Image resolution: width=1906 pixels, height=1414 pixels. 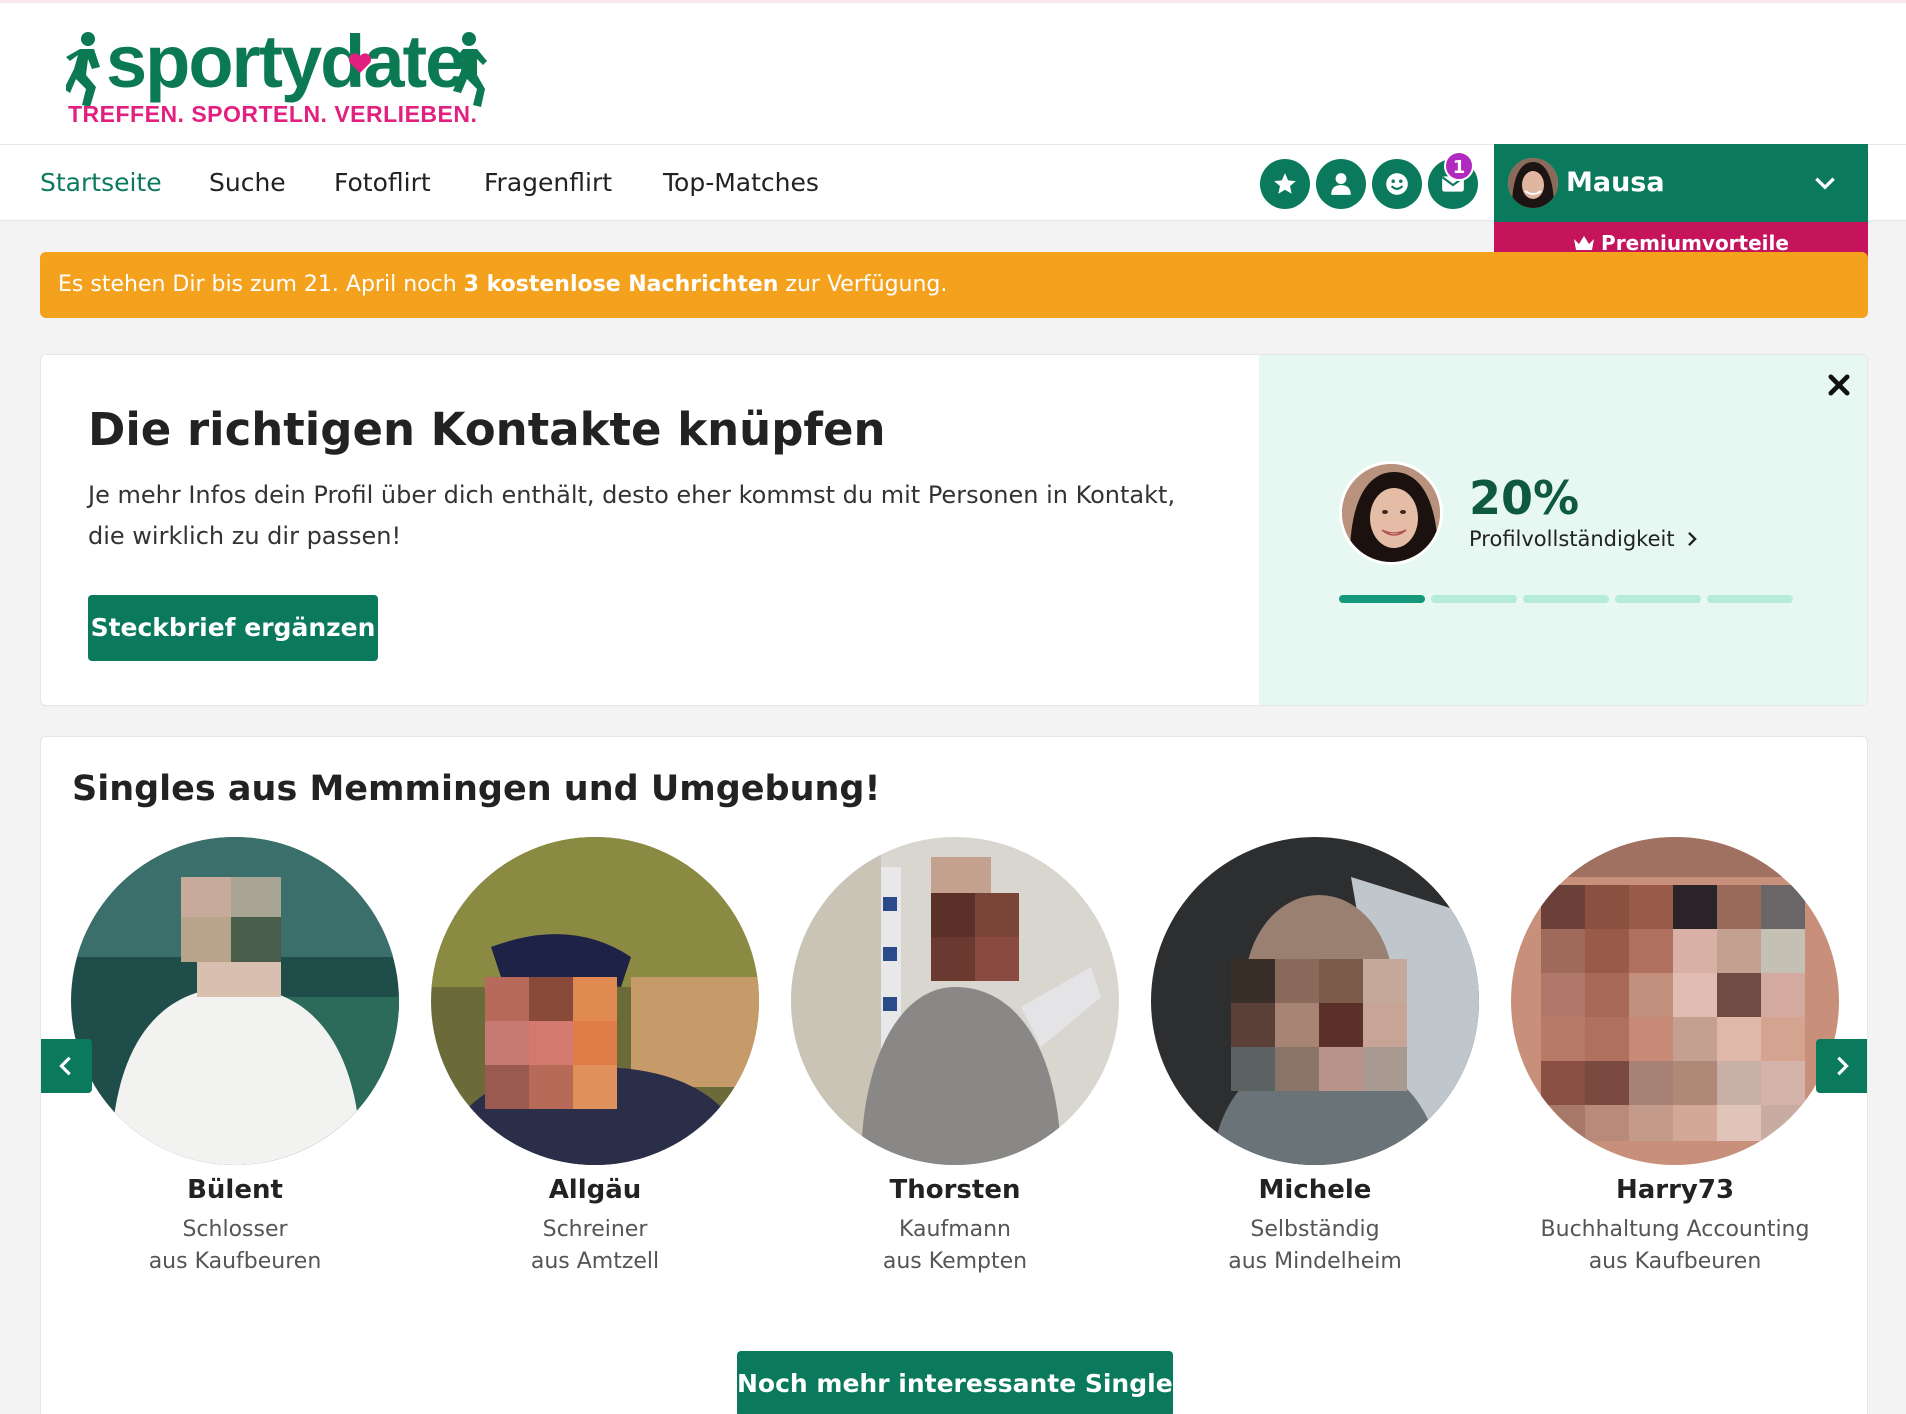 What do you see at coordinates (247, 183) in the screenshot?
I see `nav-item-suche: Suche` at bounding box center [247, 183].